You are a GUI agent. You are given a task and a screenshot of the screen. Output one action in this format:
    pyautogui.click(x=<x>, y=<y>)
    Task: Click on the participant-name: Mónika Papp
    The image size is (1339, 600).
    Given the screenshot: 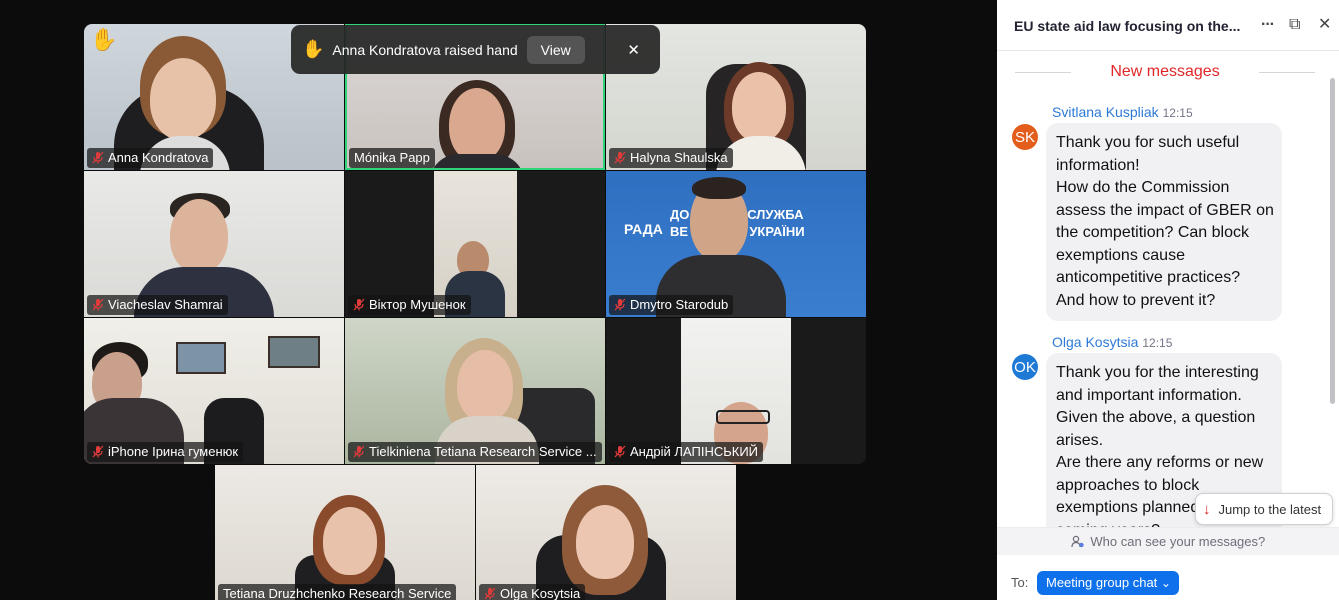 What is the action you would take?
    pyautogui.click(x=392, y=157)
    